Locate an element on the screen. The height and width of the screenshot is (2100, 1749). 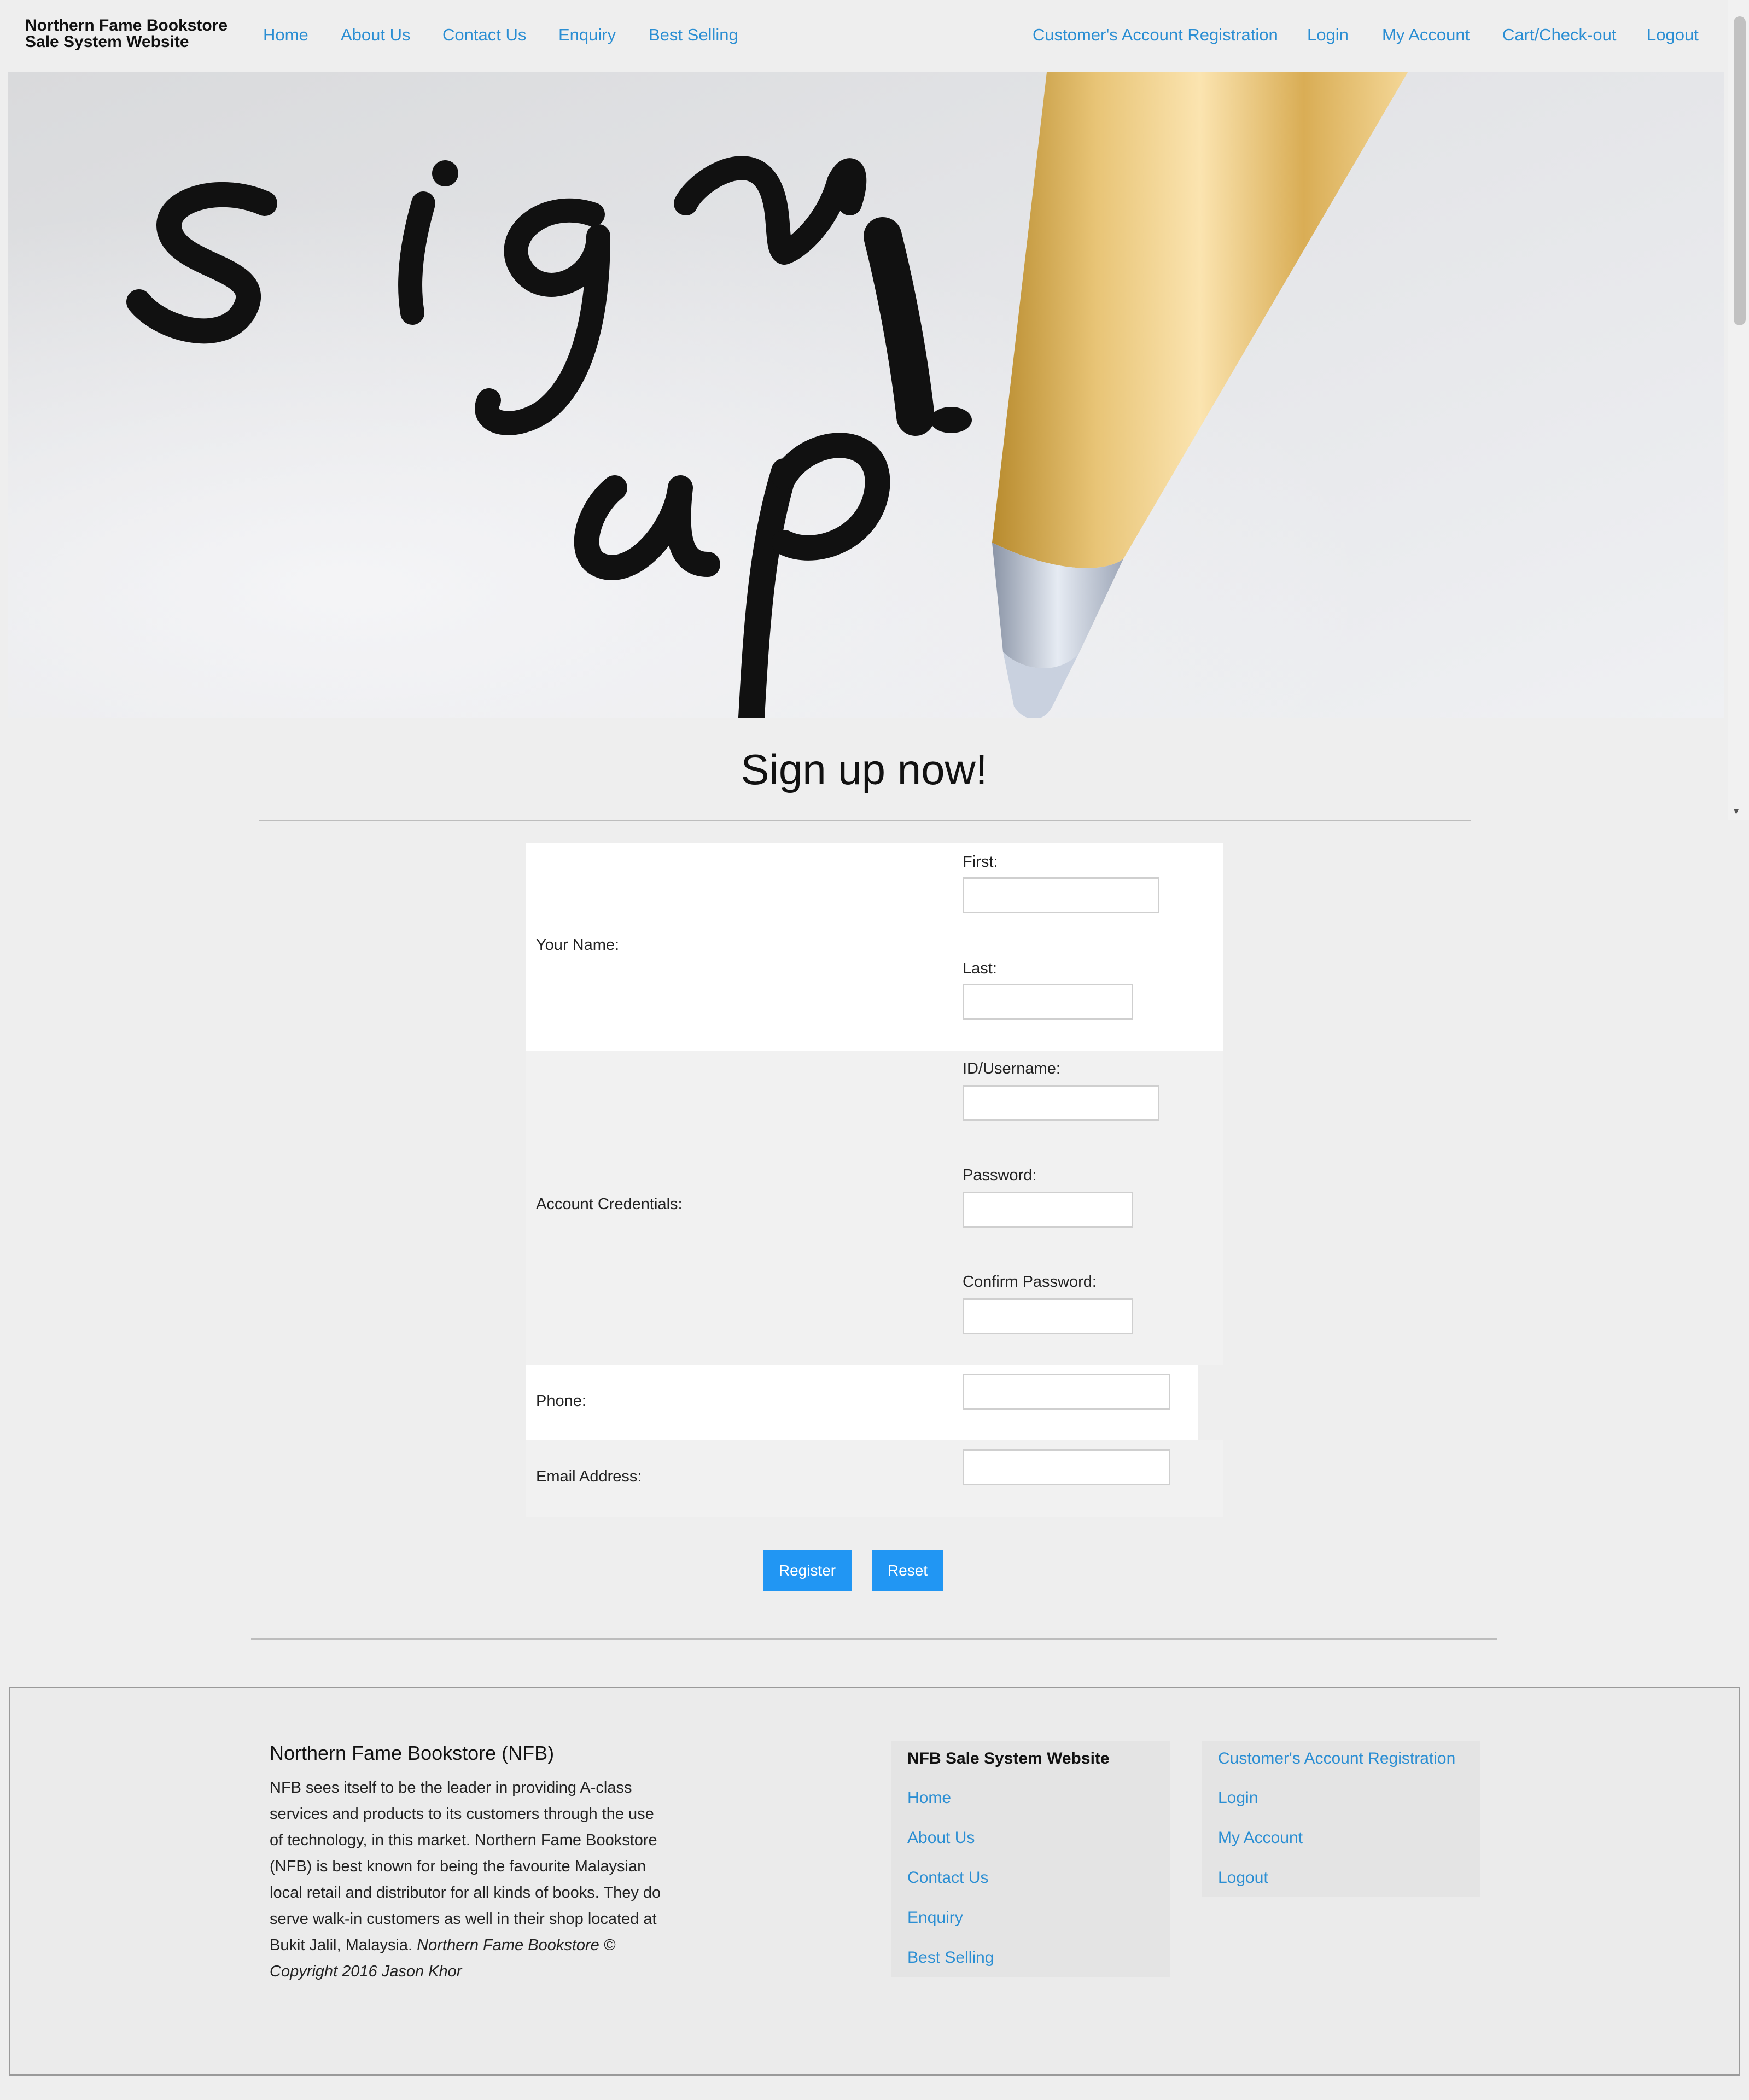
footer-contact-link: Contact Us is located at coordinates (947, 1878).